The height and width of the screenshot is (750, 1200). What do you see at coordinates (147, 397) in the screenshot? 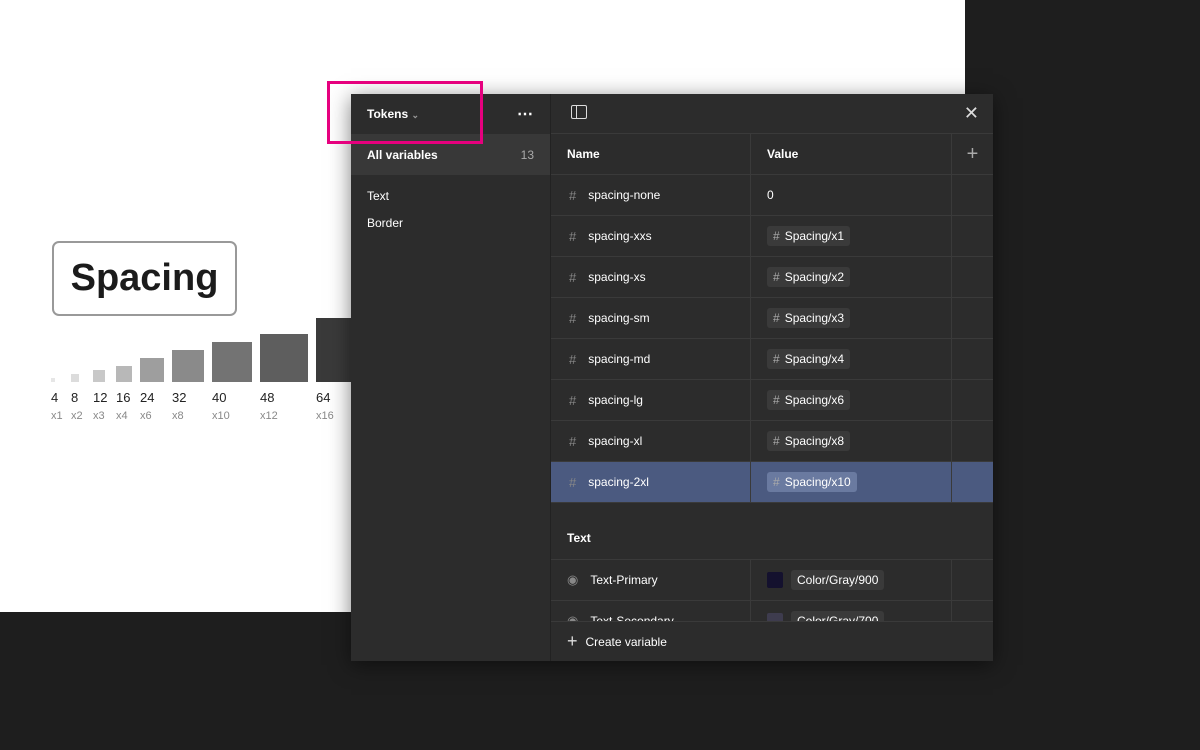
I see `spacing-value: 24` at bounding box center [147, 397].